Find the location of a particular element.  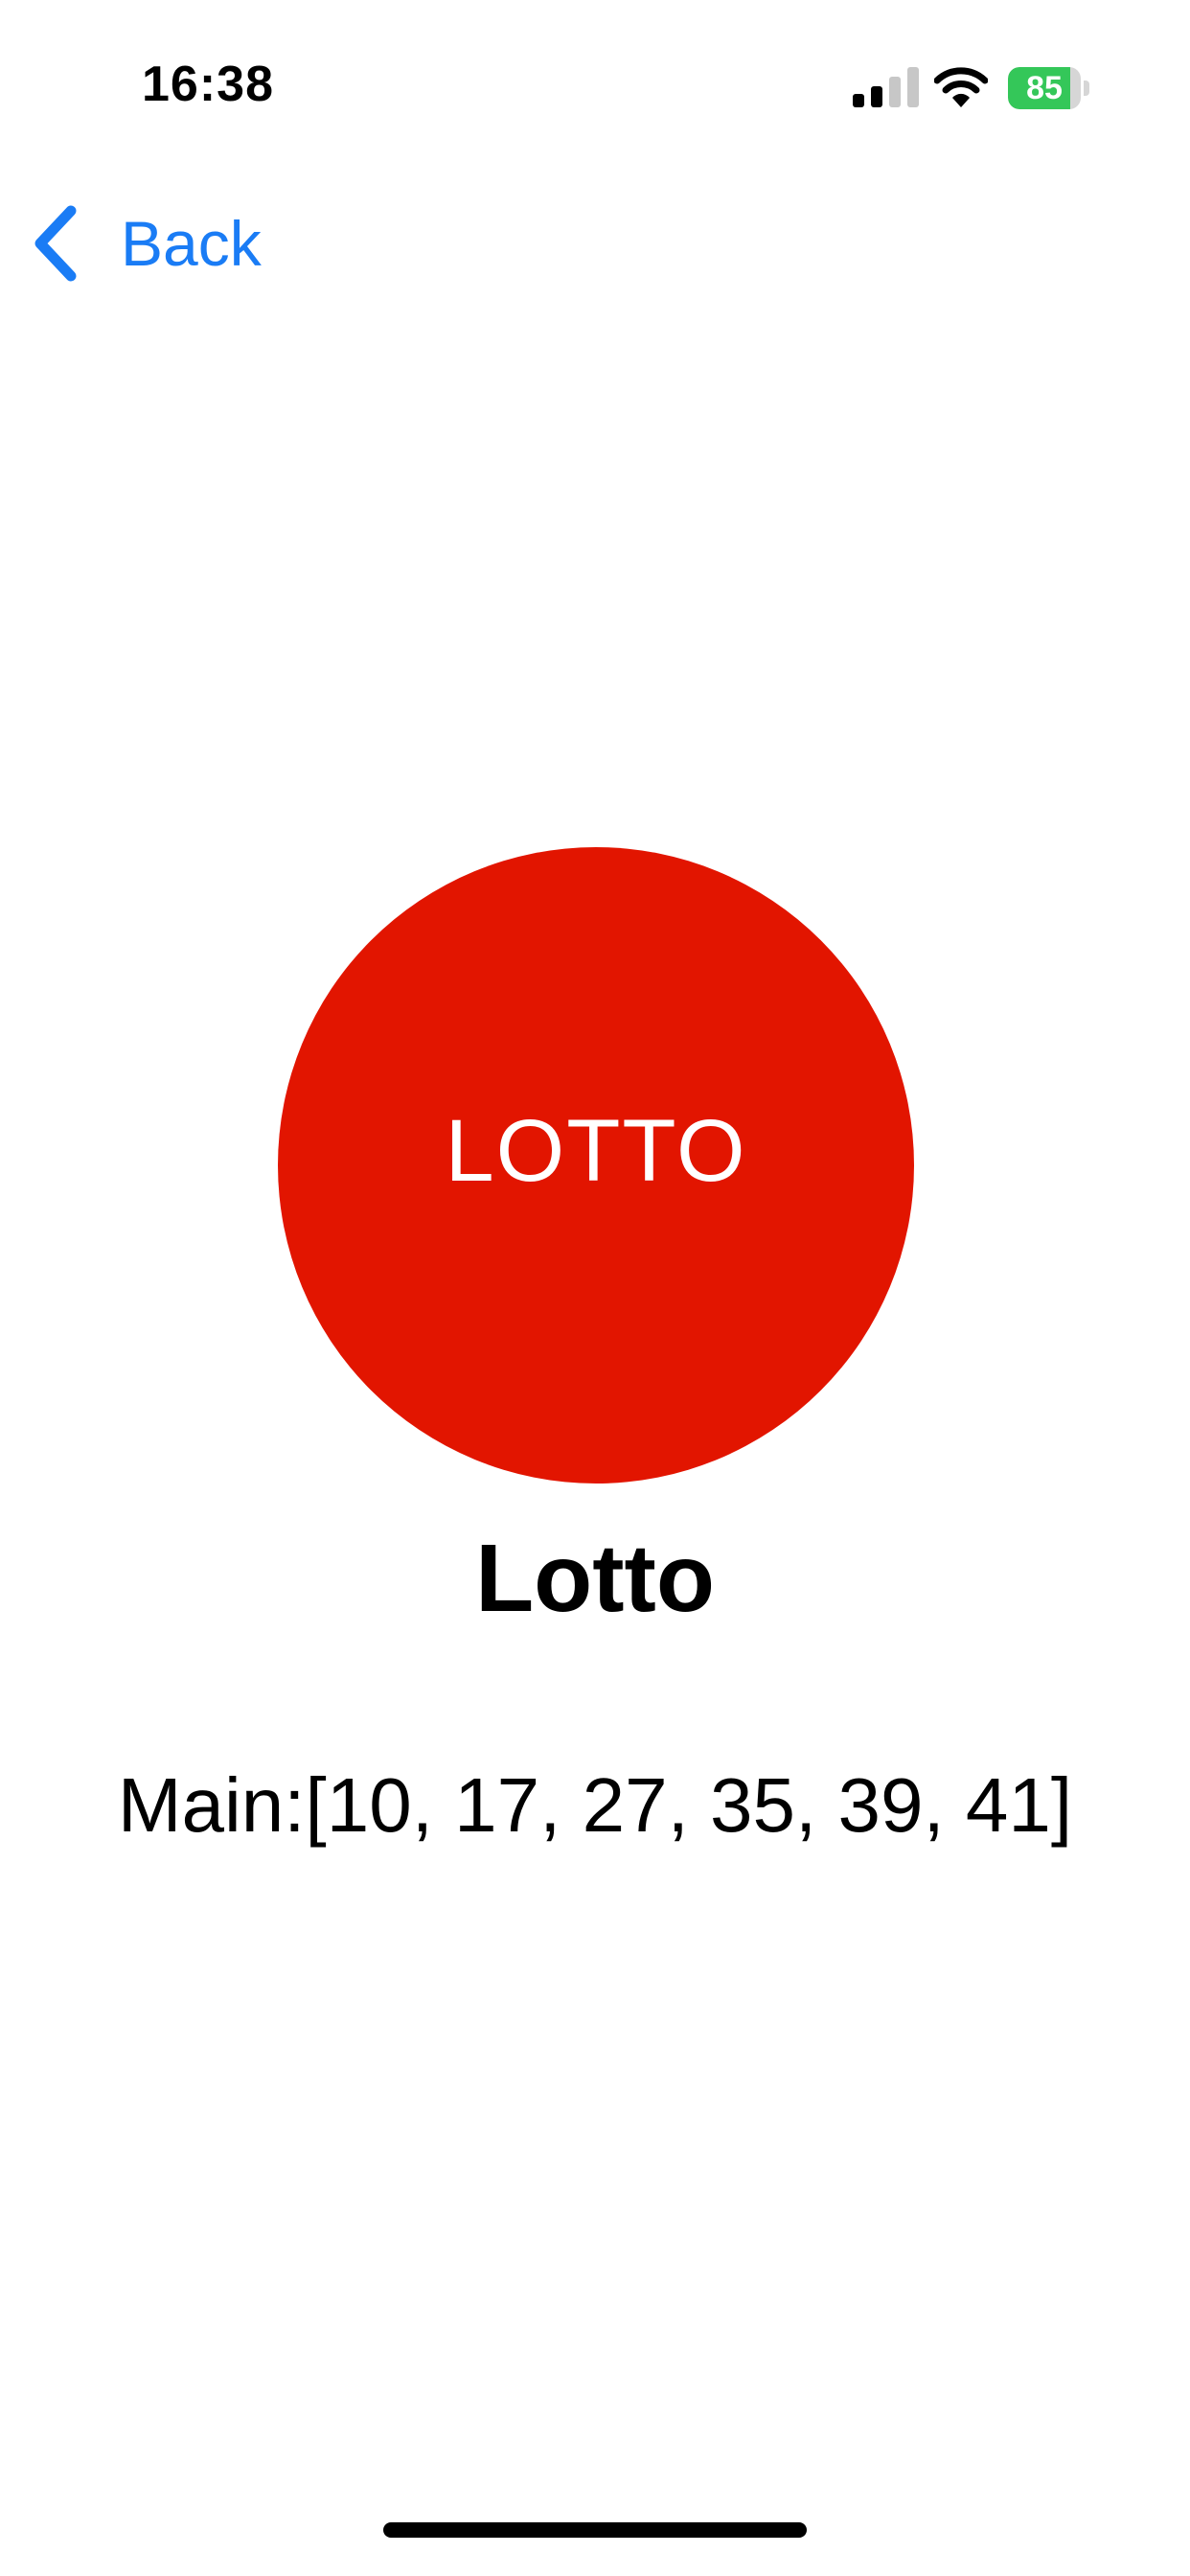

main-numbers: Main:[10, 17, 27, 35, 39, 41] is located at coordinates (595, 1805).